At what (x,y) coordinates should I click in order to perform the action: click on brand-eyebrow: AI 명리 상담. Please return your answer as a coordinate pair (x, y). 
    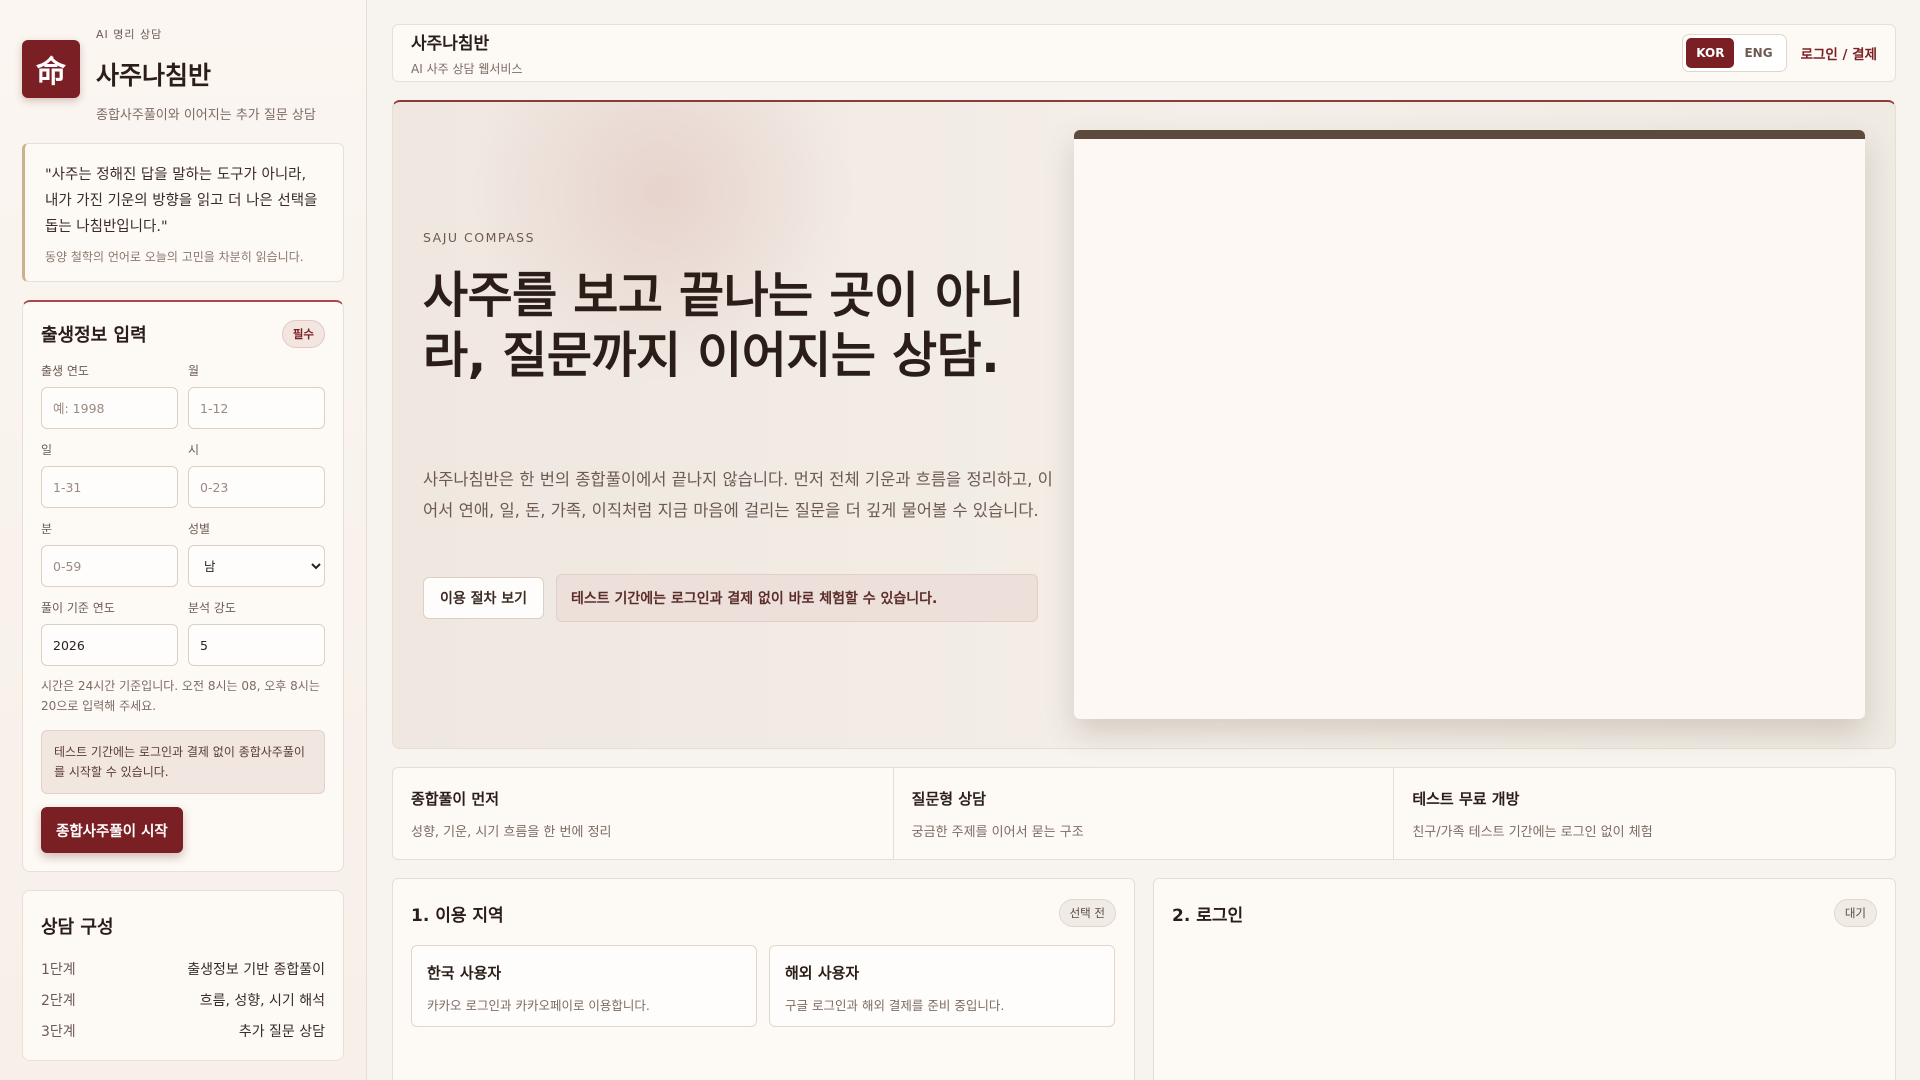
    Looking at the image, I should click on (129, 34).